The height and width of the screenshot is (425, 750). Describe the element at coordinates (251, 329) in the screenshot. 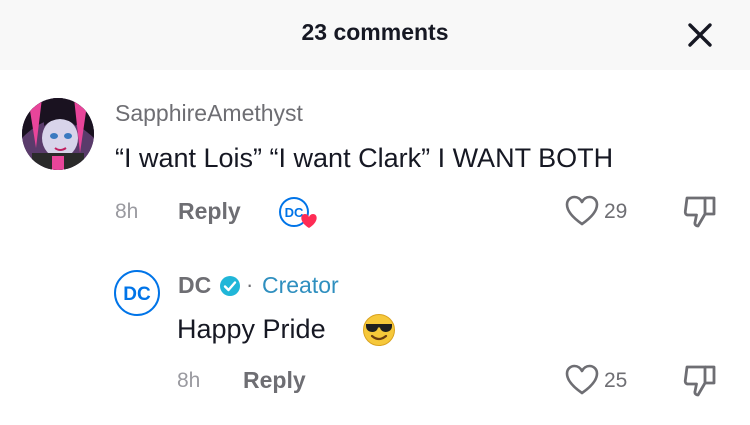

I see `comment-text: Happy Pride` at that location.